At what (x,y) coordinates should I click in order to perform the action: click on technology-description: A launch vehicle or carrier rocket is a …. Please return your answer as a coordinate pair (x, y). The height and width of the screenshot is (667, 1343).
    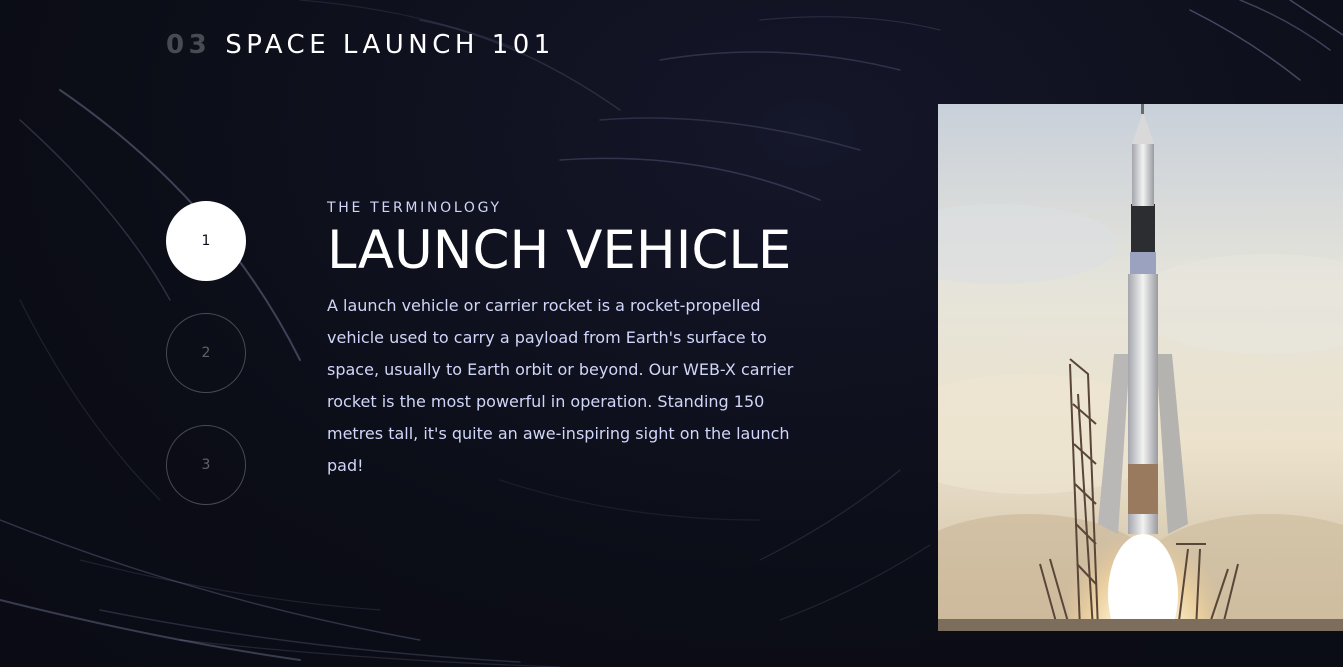
    Looking at the image, I should click on (560, 386).